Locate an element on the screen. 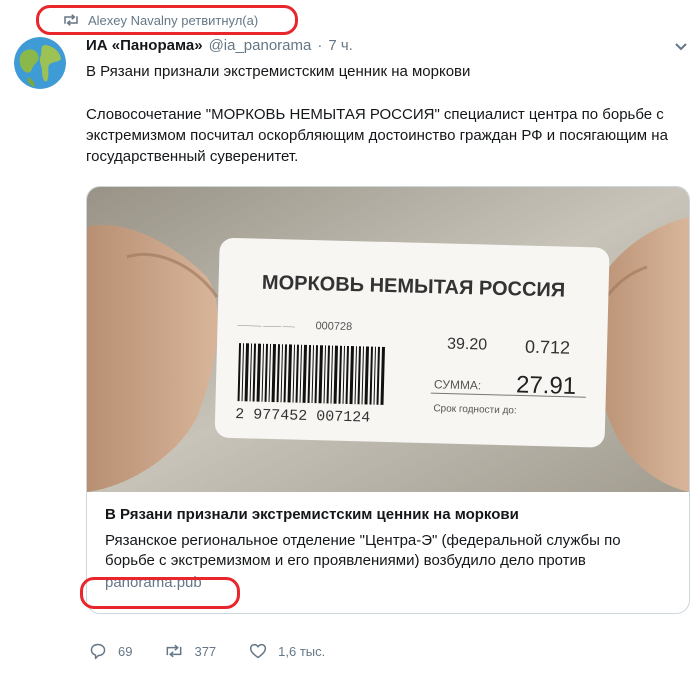 The height and width of the screenshot is (673, 700). globe-icon is located at coordinates (40, 63).